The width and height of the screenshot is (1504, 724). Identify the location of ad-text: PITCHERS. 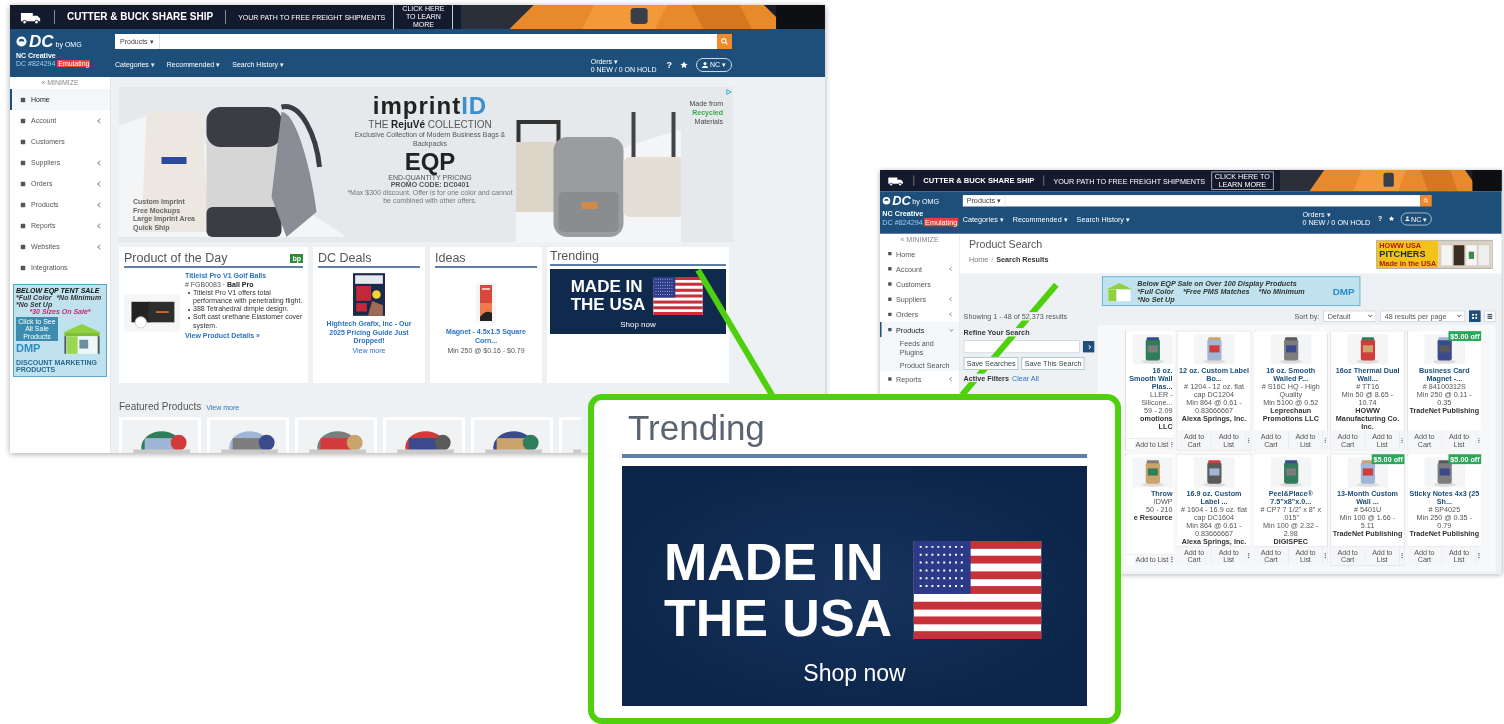
(1403, 254).